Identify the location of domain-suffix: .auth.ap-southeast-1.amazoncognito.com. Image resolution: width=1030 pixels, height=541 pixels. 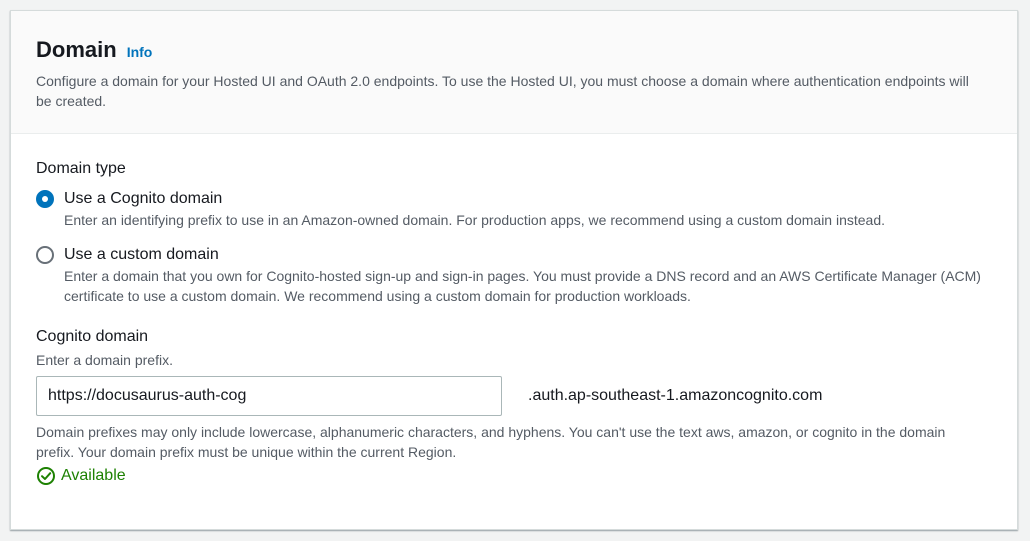
(675, 395).